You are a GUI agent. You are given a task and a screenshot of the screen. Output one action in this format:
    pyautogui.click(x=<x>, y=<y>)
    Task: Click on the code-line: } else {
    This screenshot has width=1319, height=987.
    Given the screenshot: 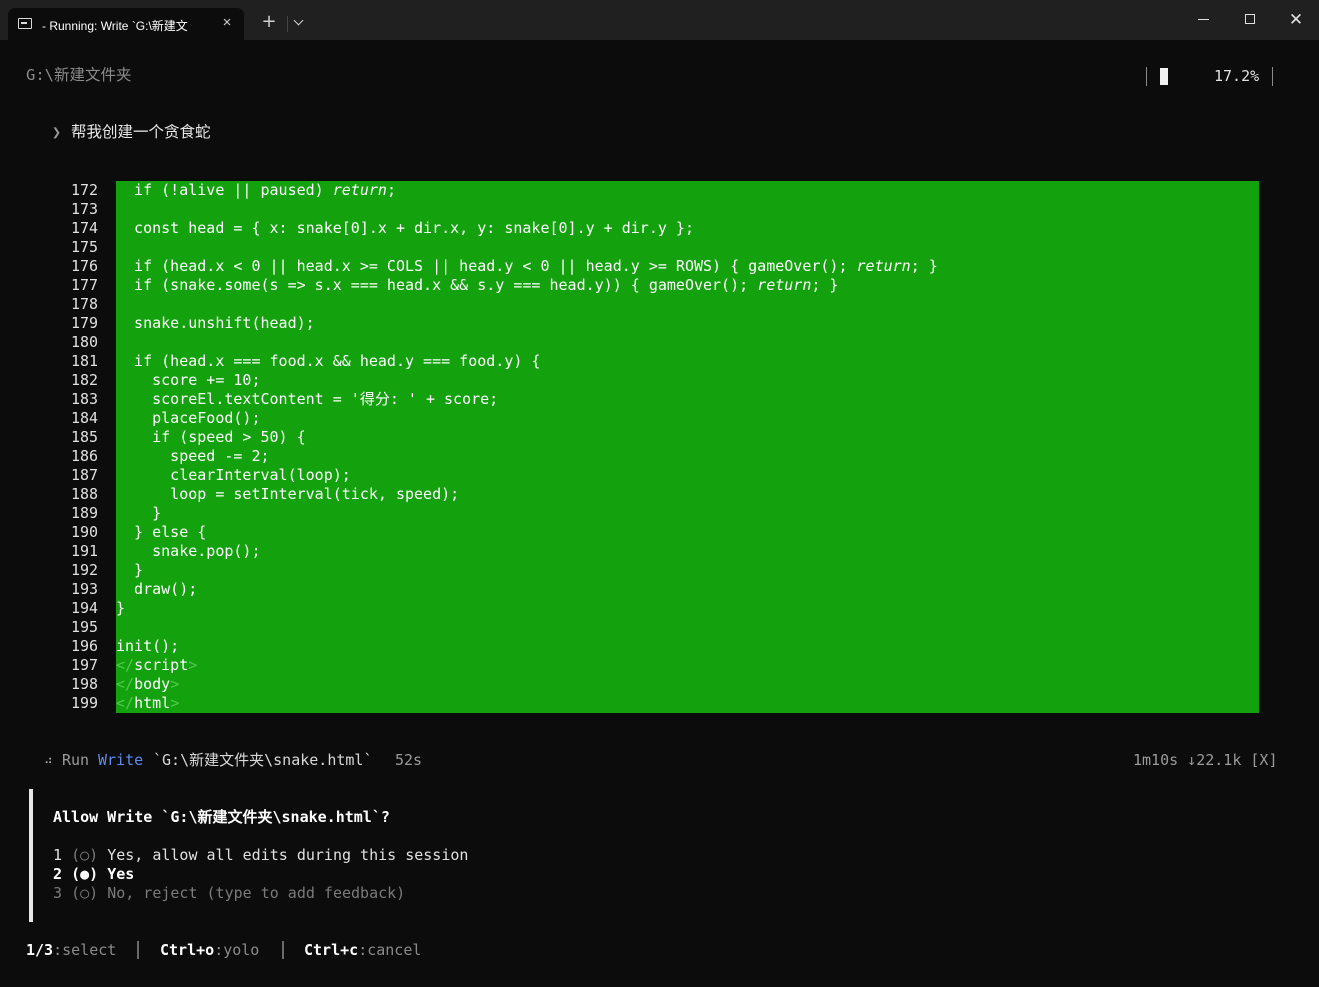 What is the action you would take?
    pyautogui.click(x=161, y=532)
    